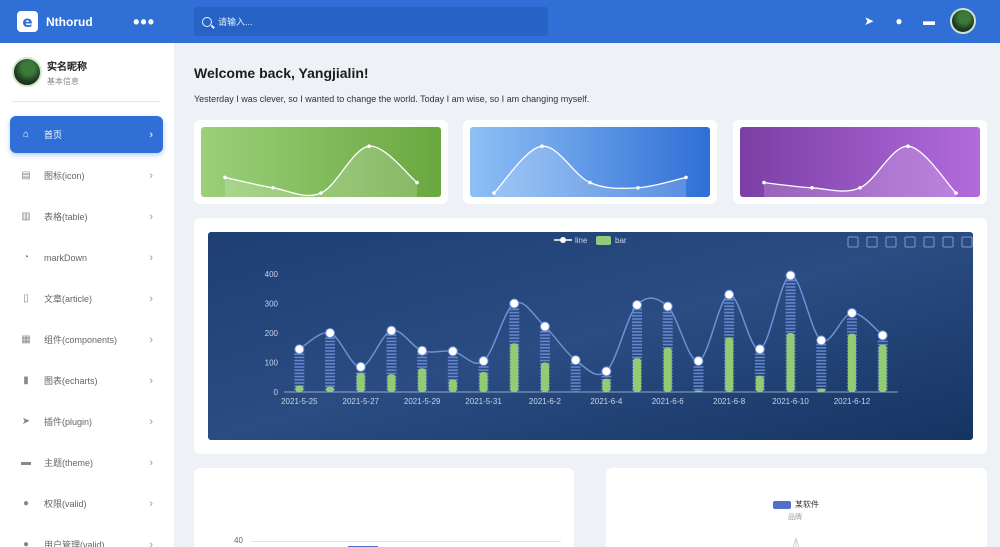 This screenshot has height=547, width=1000. Describe the element at coordinates (86, 339) in the screenshot. I see `sidebar-item-5: ▦ 组件(components) ›` at that location.